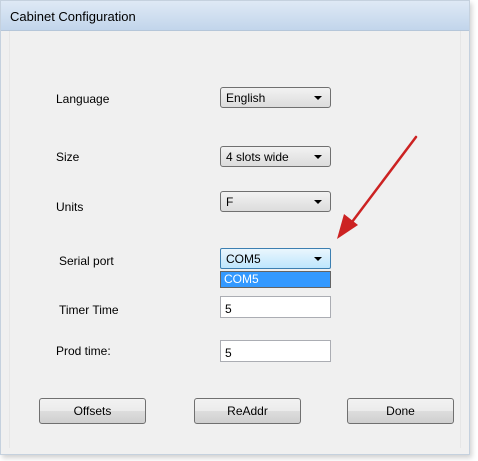 The height and width of the screenshot is (461, 478). What do you see at coordinates (68, 157) in the screenshot?
I see `size-label: Size` at bounding box center [68, 157].